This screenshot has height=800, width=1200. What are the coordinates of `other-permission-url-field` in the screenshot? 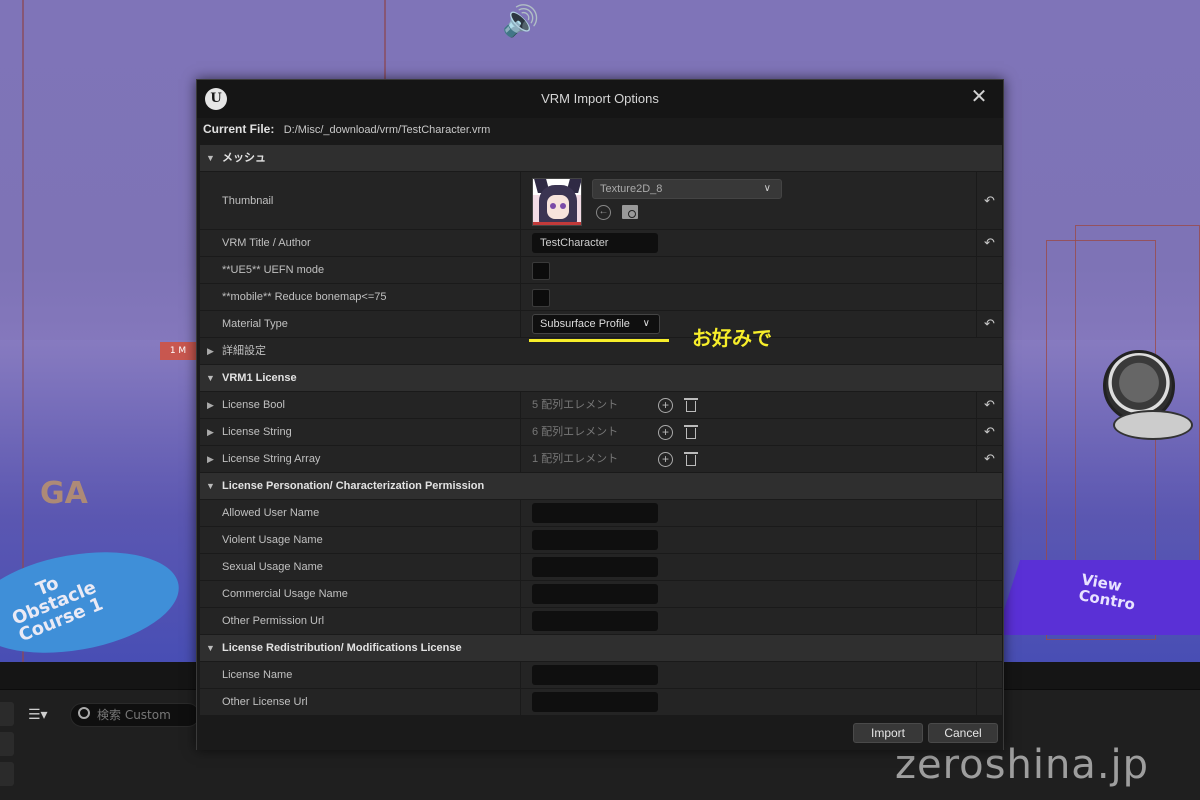 It's located at (595, 621).